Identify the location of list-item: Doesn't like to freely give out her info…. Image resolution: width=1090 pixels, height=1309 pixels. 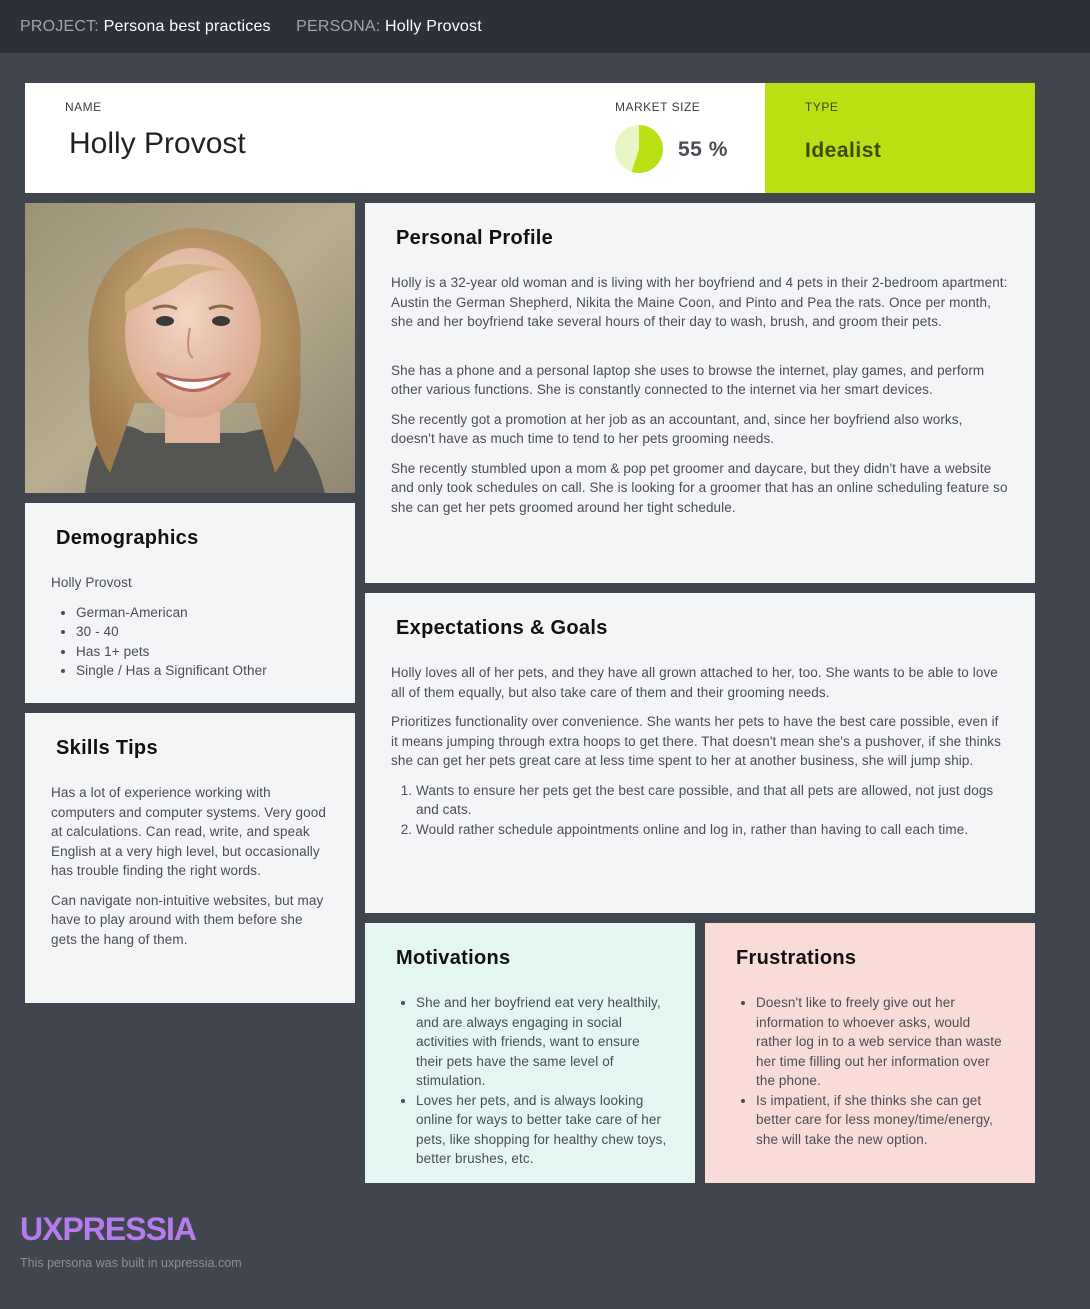
(882, 1042).